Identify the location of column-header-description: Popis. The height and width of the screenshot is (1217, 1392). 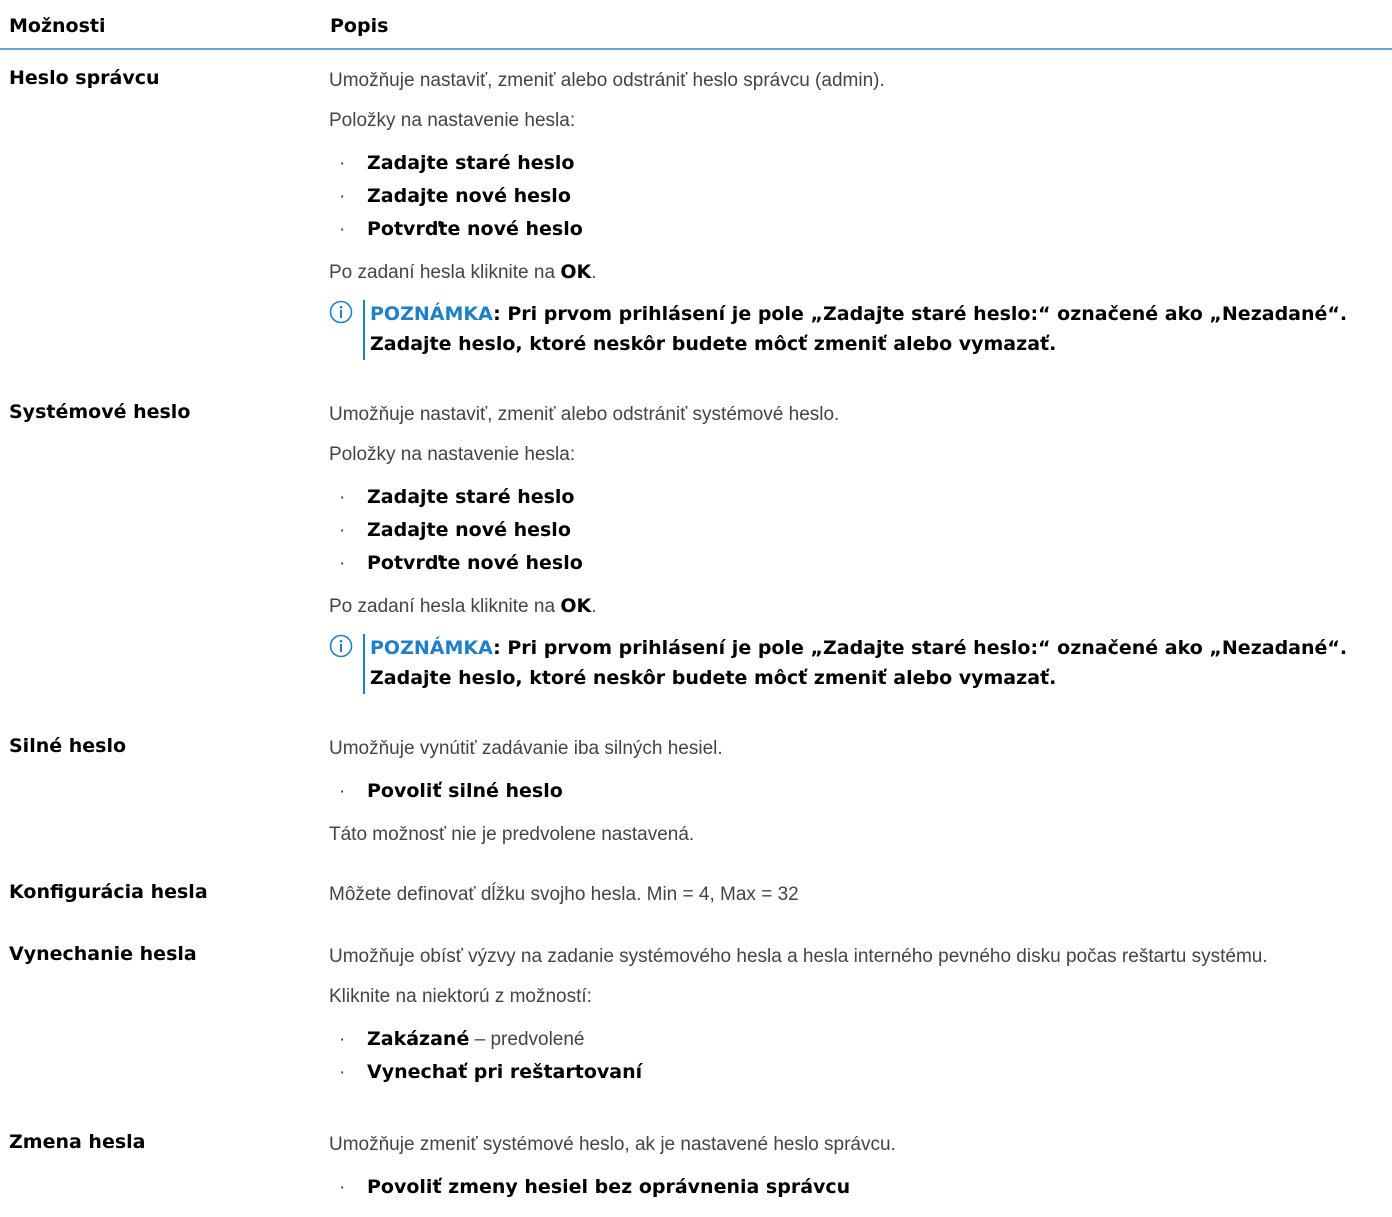
(359, 26).